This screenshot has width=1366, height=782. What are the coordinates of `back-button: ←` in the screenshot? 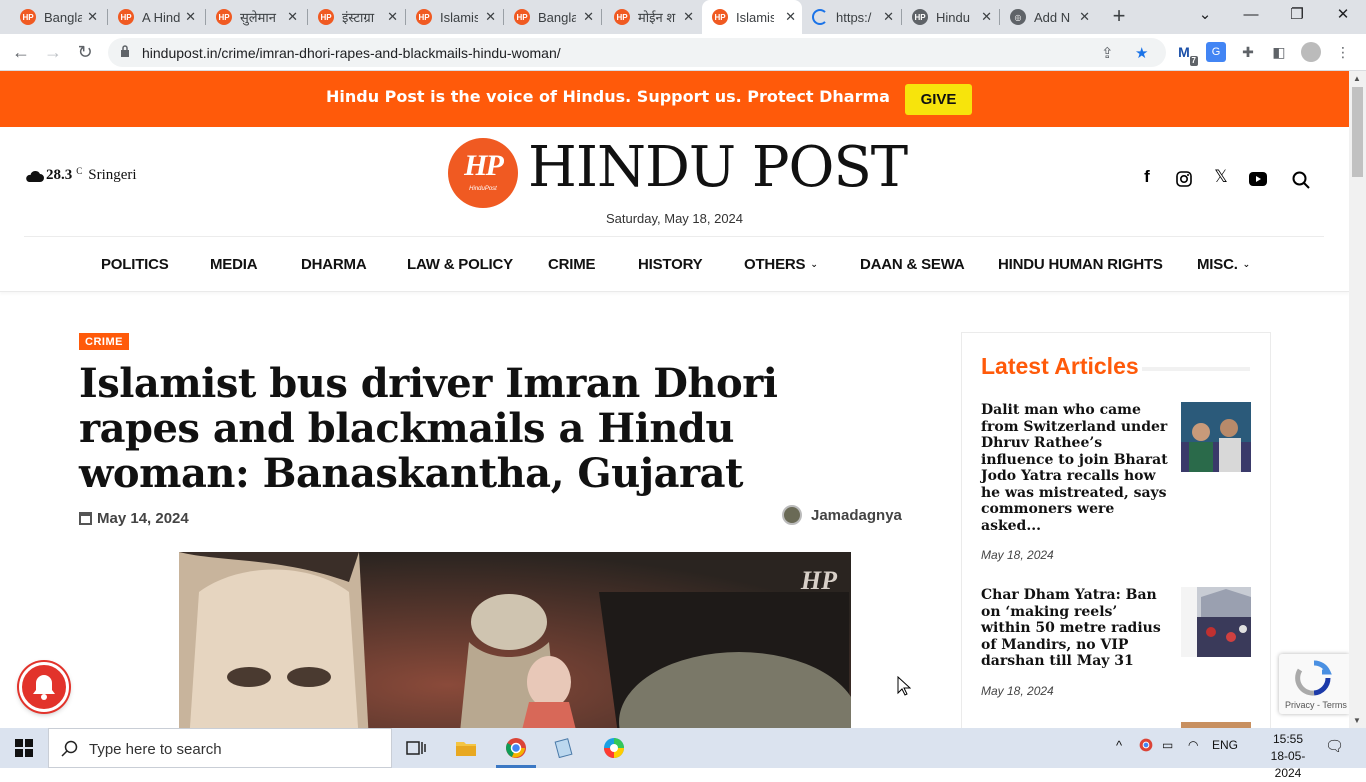 It's located at (21, 53).